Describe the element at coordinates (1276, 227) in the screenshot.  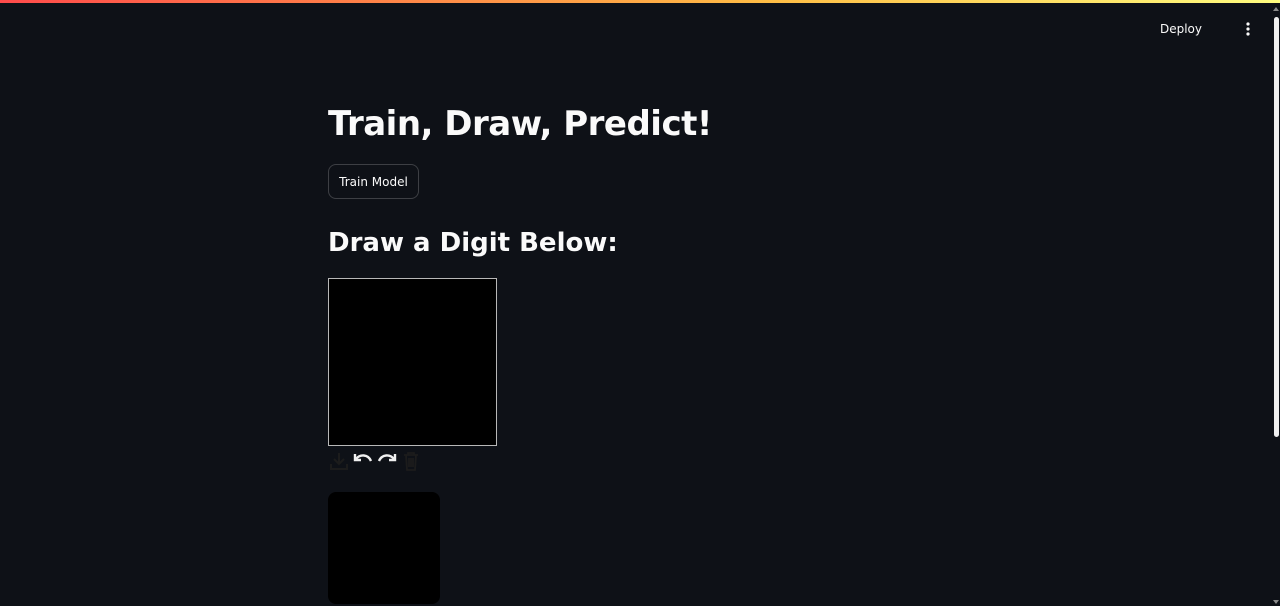
I see `scrollbar-thumb` at that location.